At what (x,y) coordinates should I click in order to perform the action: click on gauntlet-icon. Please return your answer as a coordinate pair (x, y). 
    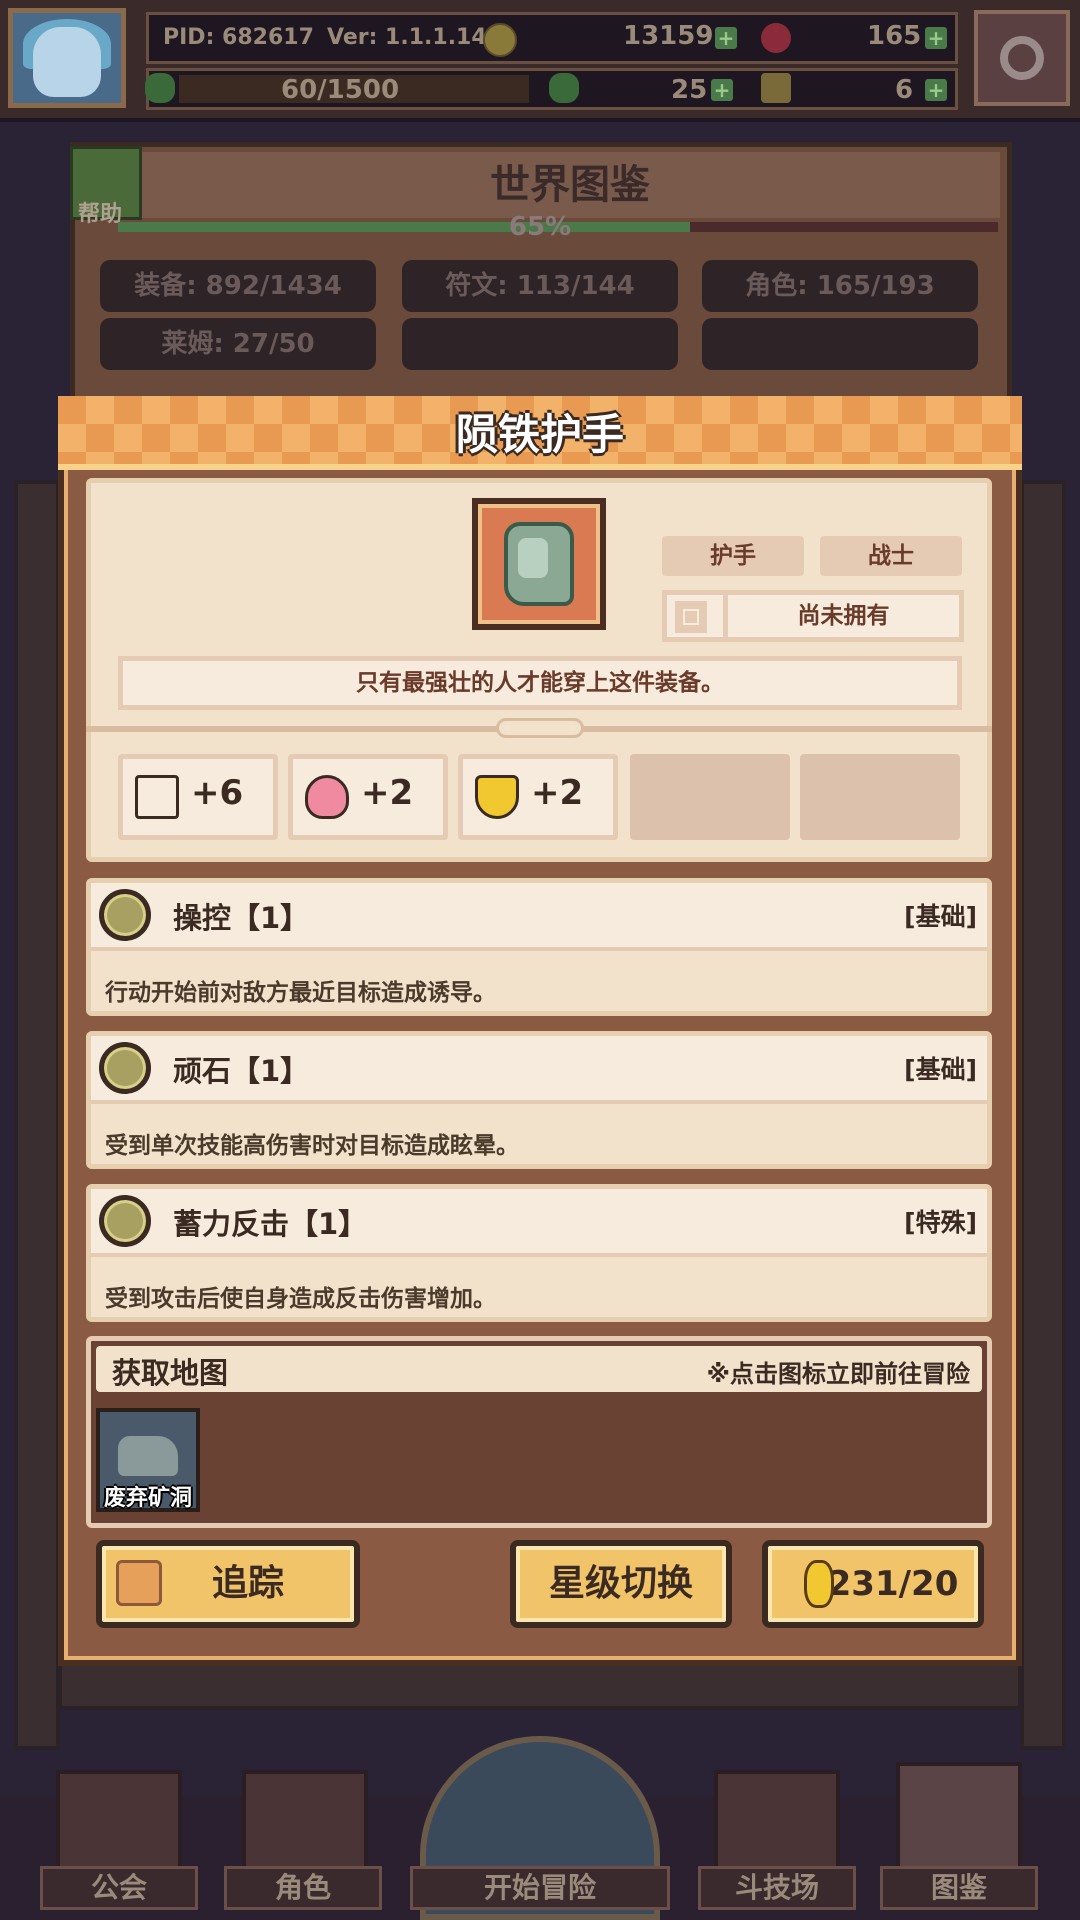
    Looking at the image, I should click on (539, 564).